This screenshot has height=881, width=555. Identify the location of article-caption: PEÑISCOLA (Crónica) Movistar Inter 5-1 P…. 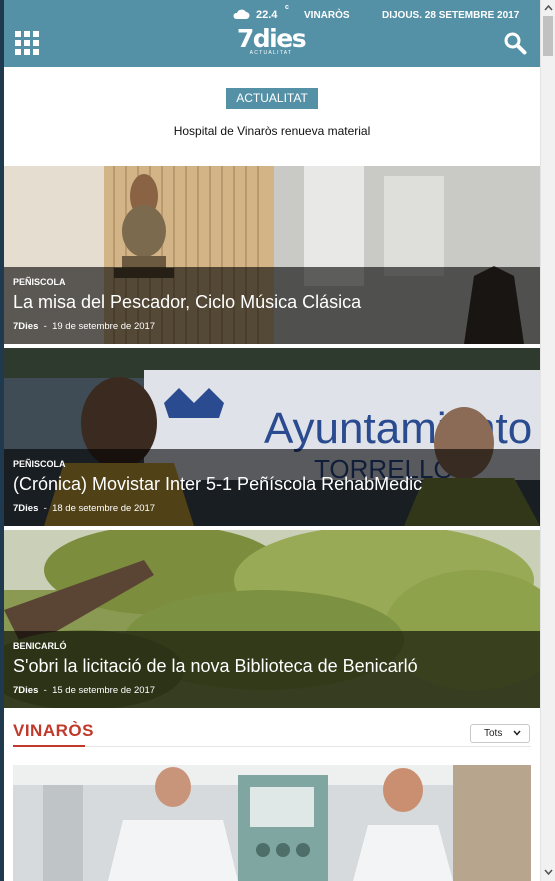
(272, 487).